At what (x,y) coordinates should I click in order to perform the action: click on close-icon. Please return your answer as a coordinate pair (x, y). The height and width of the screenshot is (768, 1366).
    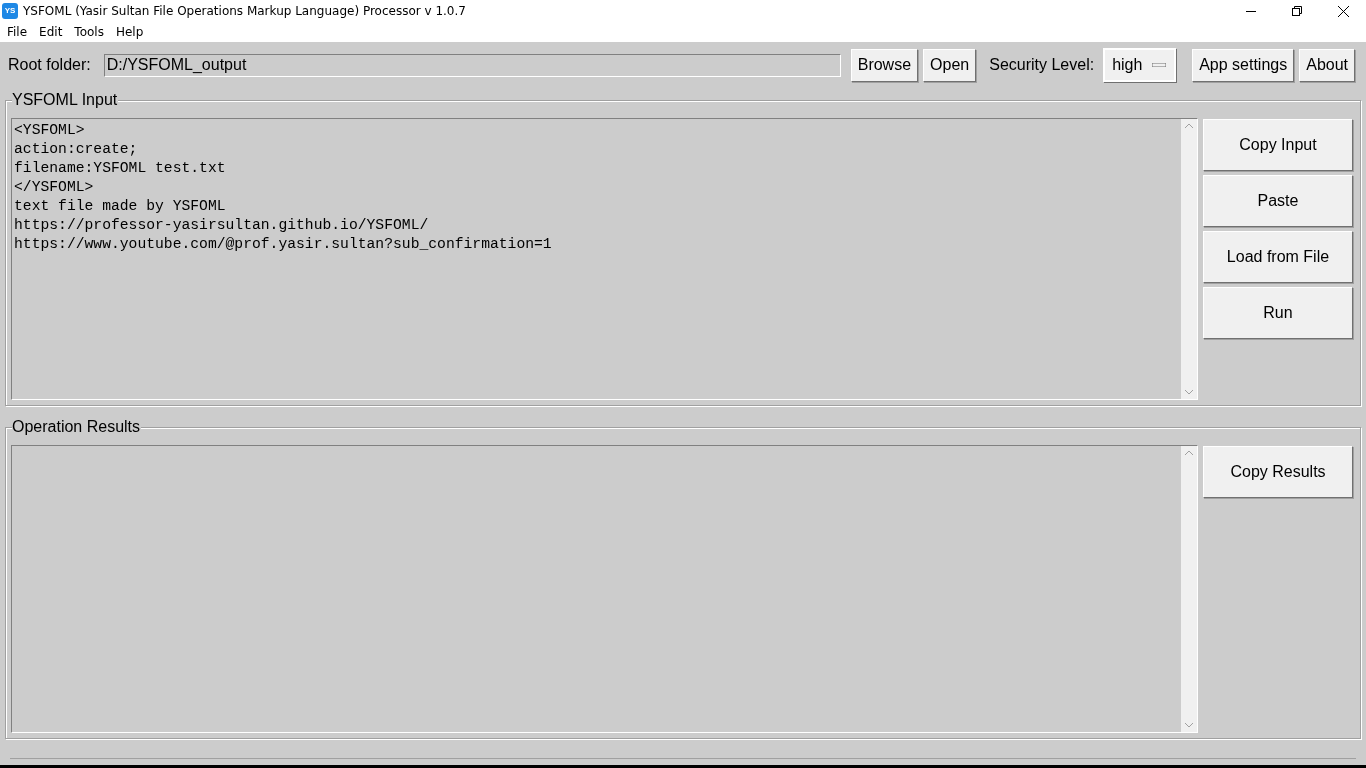
    Looking at the image, I should click on (1343, 11).